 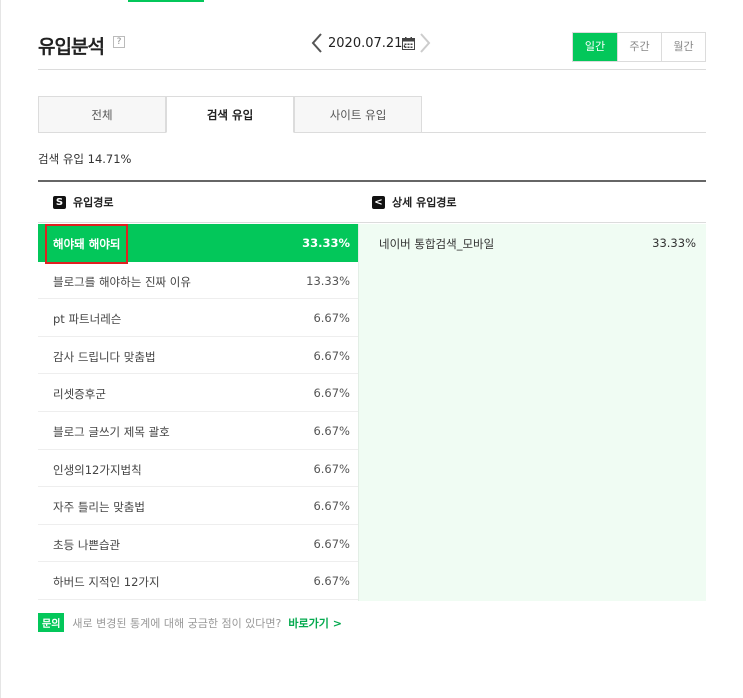 What do you see at coordinates (328, 280) in the screenshot?
I see `keyword-percent: 13.33%` at bounding box center [328, 280].